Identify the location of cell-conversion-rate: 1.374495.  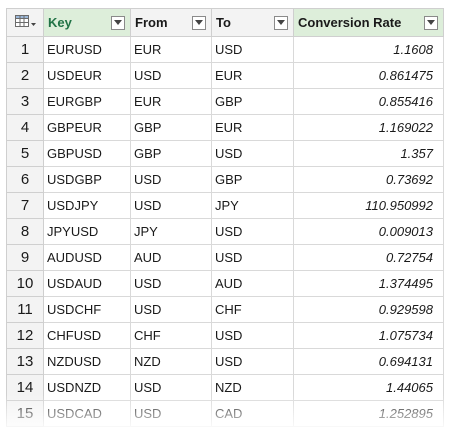
(368, 283).